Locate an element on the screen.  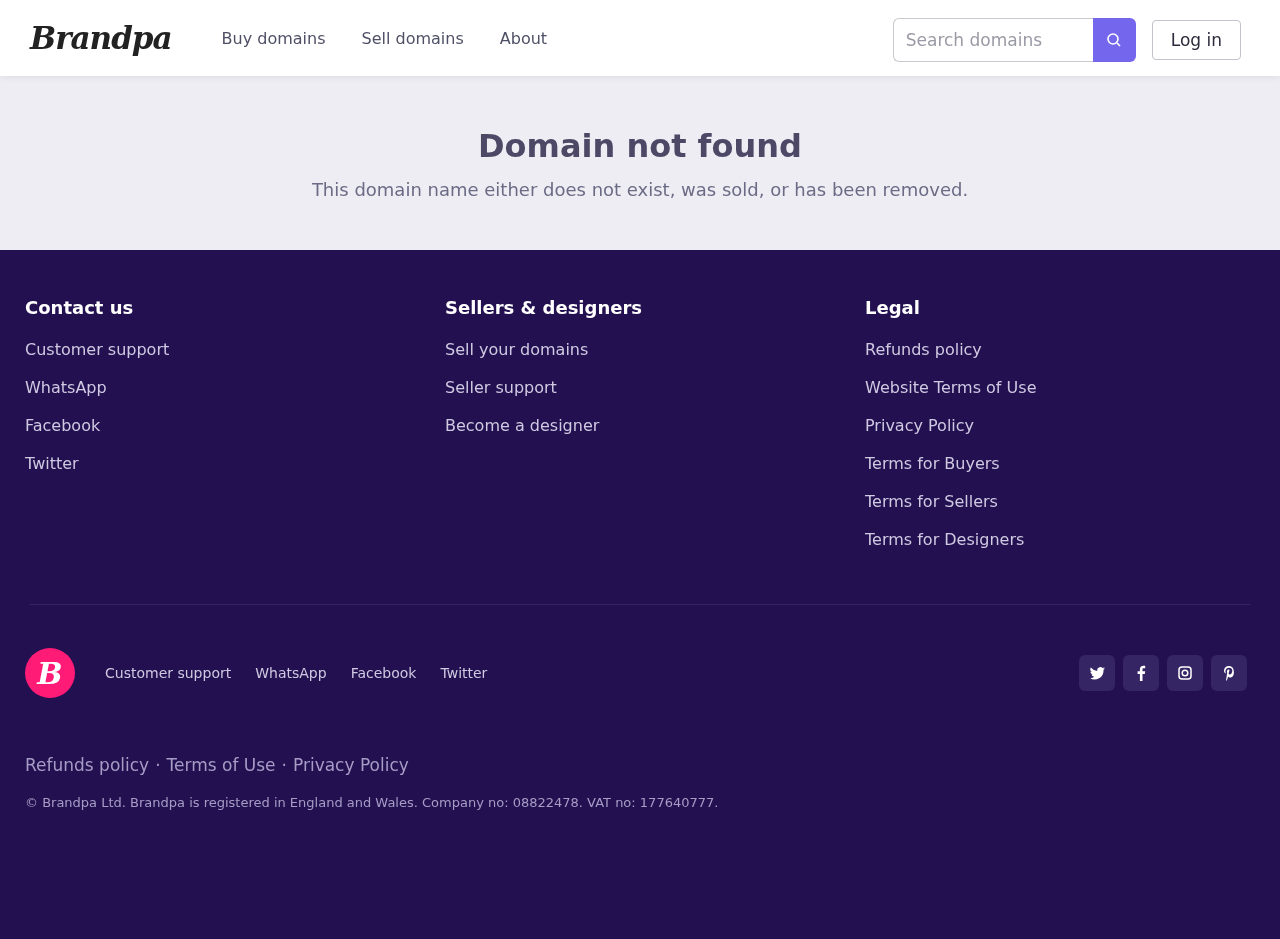
footer-link: Website Terms of Use is located at coordinates (1060, 397).